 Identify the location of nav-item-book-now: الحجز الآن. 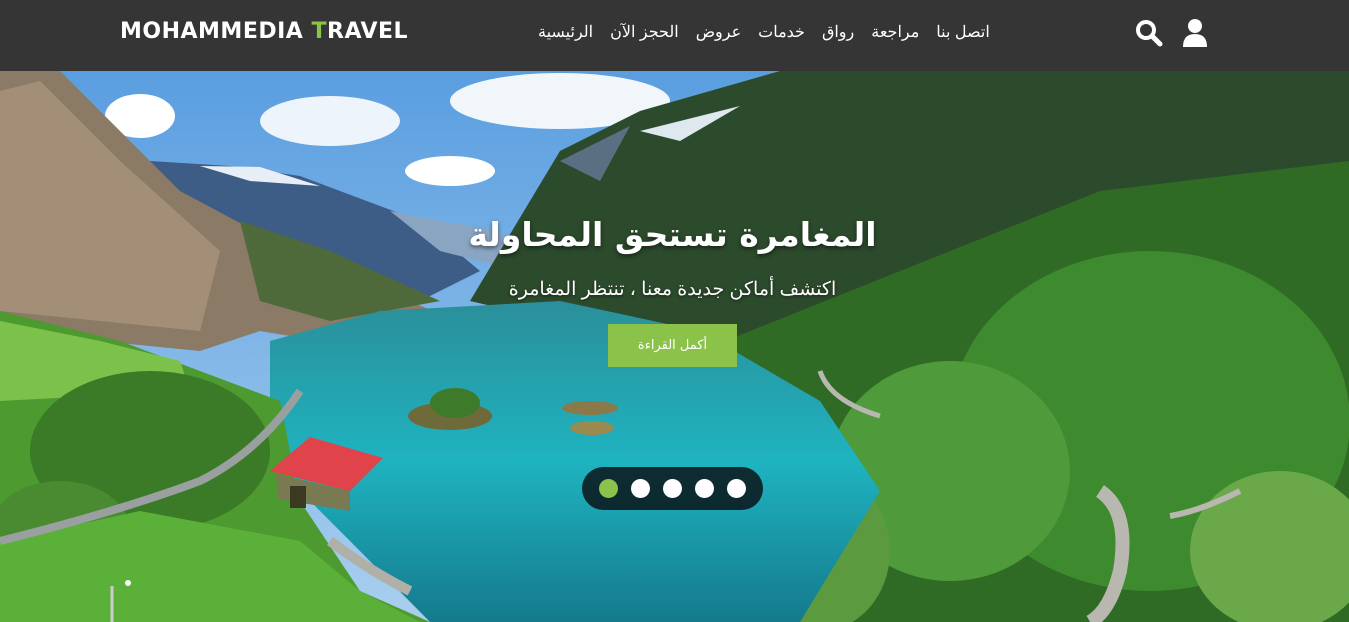
(644, 32).